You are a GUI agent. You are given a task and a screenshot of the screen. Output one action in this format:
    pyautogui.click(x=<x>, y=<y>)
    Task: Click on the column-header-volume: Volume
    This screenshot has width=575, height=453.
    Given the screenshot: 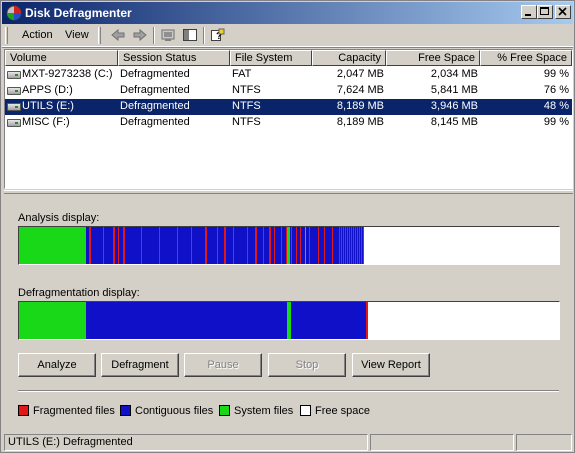 What is the action you would take?
    pyautogui.click(x=61, y=58)
    